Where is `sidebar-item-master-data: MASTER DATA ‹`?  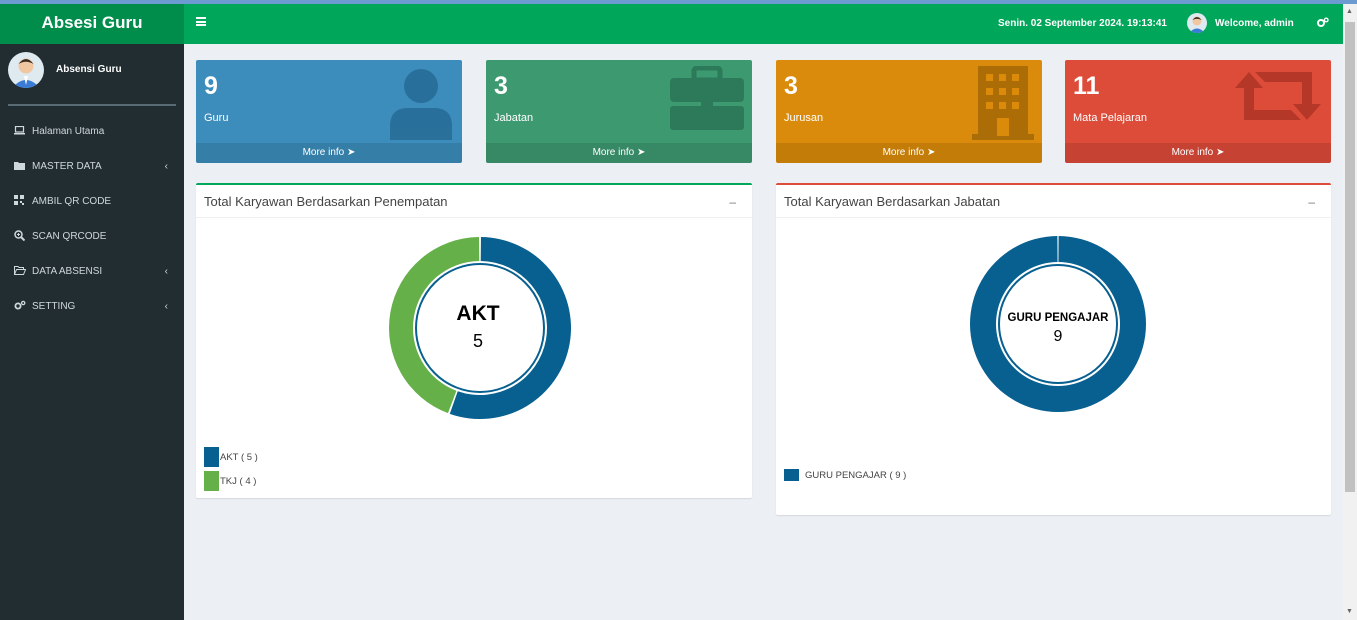 sidebar-item-master-data: MASTER DATA ‹ is located at coordinates (92, 166).